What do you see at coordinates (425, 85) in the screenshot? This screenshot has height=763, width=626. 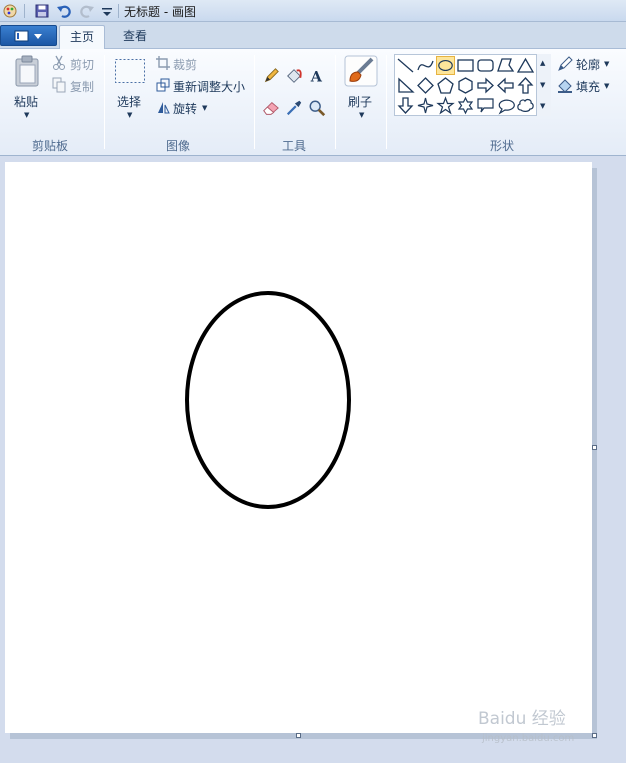 I see `diamond-shape-icon` at bounding box center [425, 85].